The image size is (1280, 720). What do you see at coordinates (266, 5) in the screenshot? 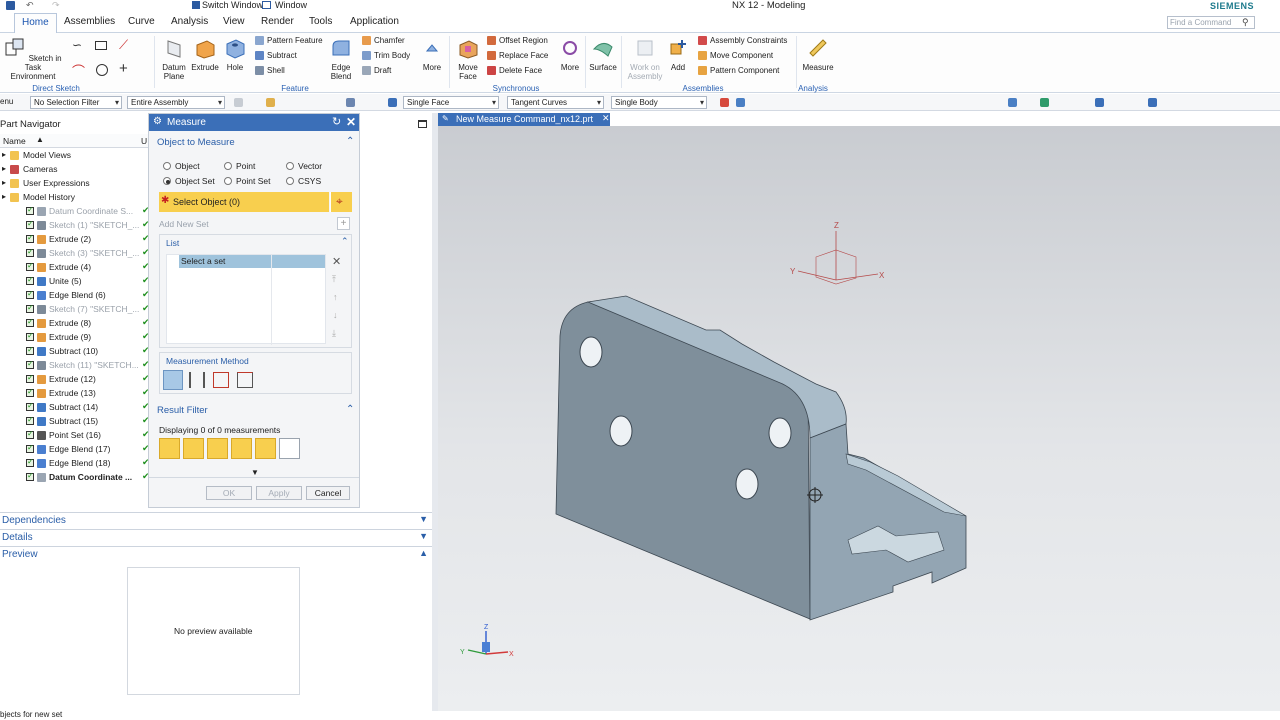
I see `window-icon` at bounding box center [266, 5].